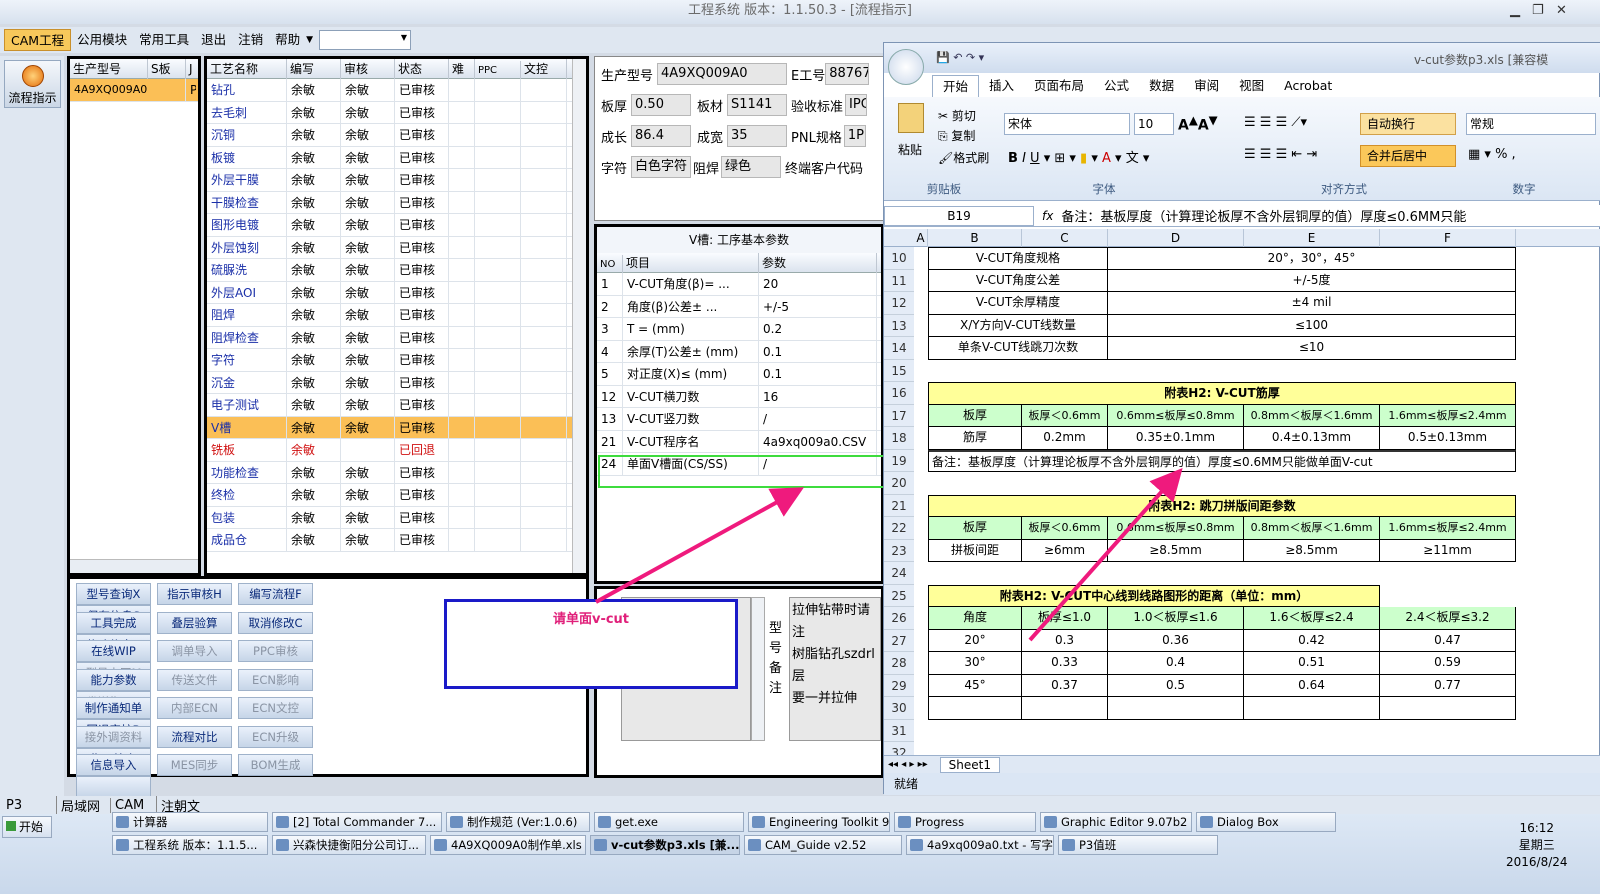 This screenshot has width=1600, height=894. Describe the element at coordinates (1065, 618) in the screenshot. I see `sheet-cell: 板厚≤1.0` at that location.